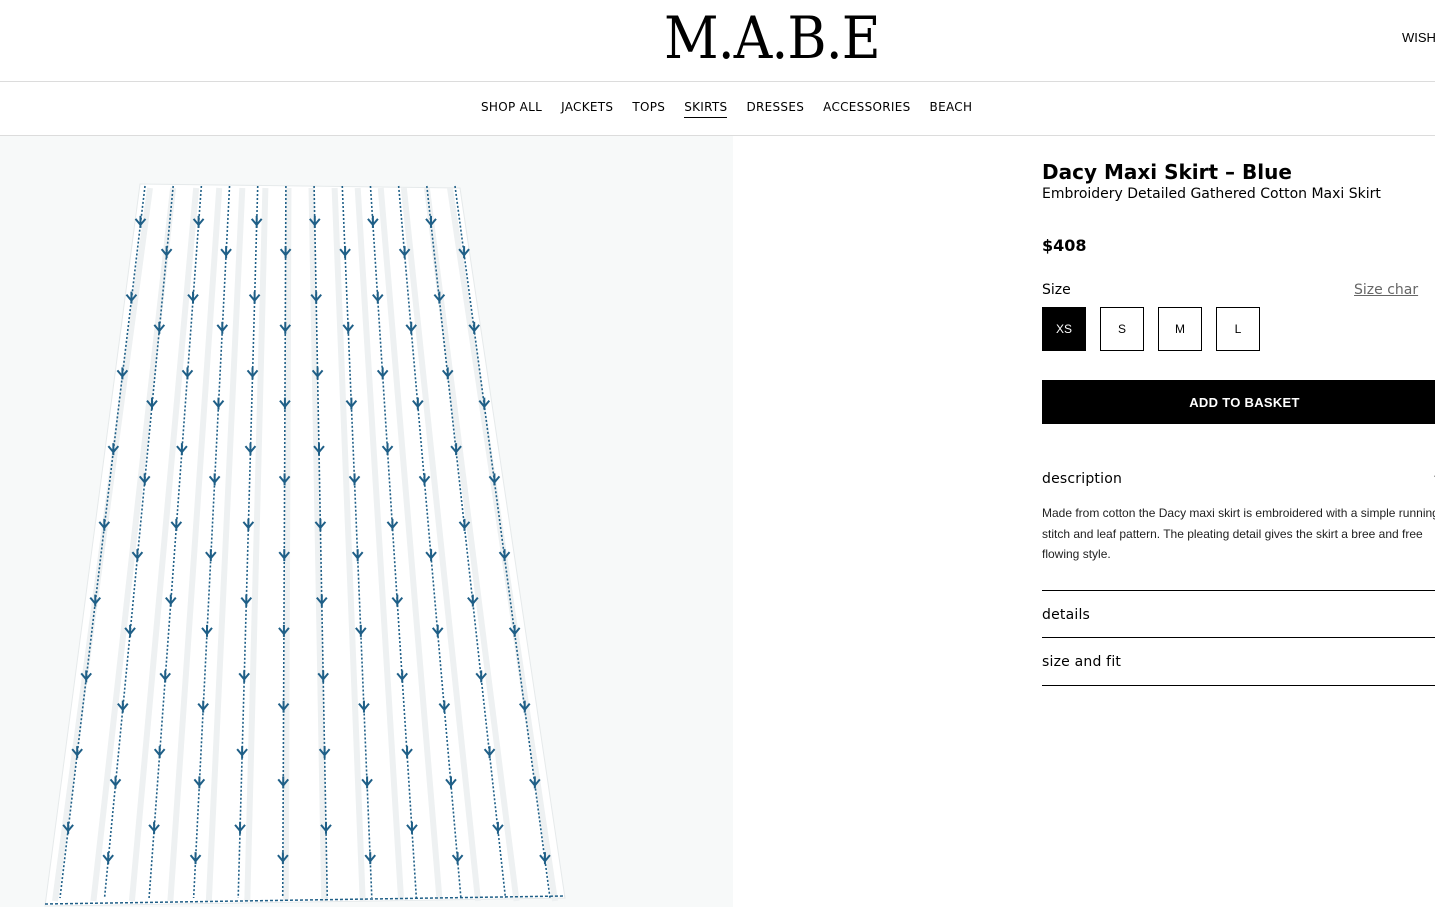  I want to click on product-price: $408, so click(1064, 245).